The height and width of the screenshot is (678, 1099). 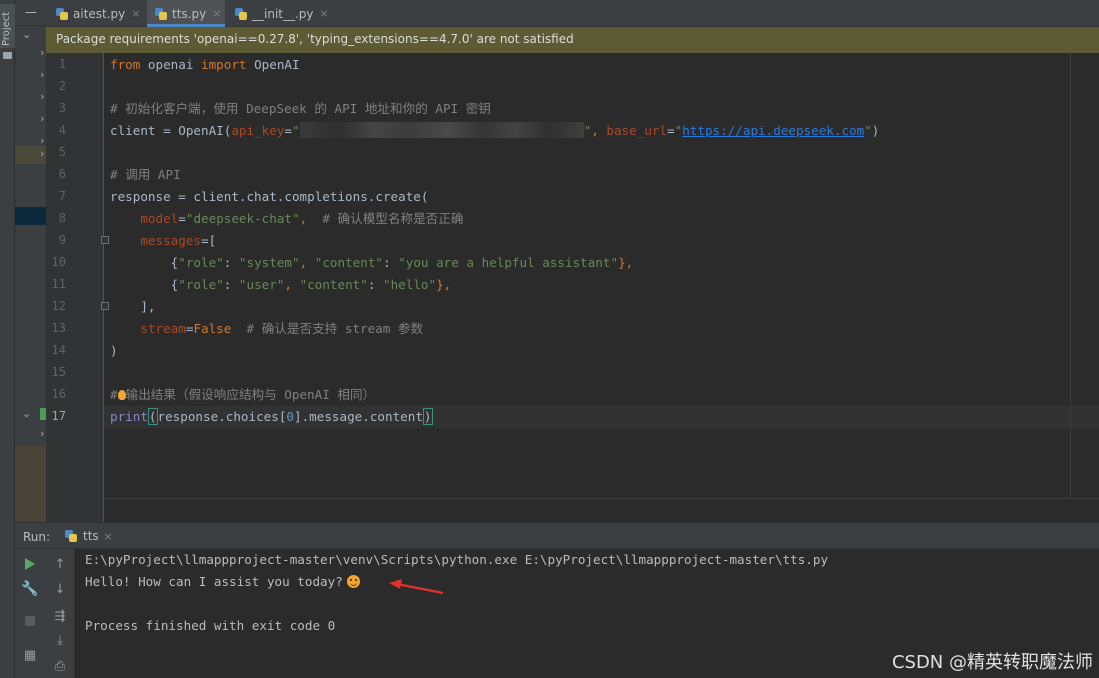 I want to click on code-line-16: # 输出结果（假设响应结构与 OpenAI 相同）, so click(x=243, y=394).